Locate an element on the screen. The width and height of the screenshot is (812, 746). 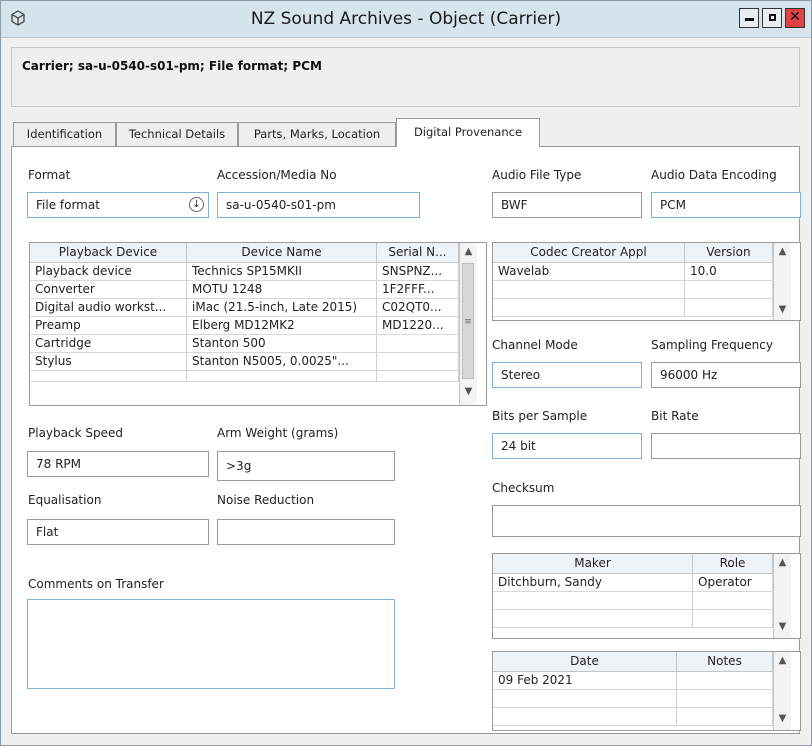
maximize-icon is located at coordinates (772, 17).